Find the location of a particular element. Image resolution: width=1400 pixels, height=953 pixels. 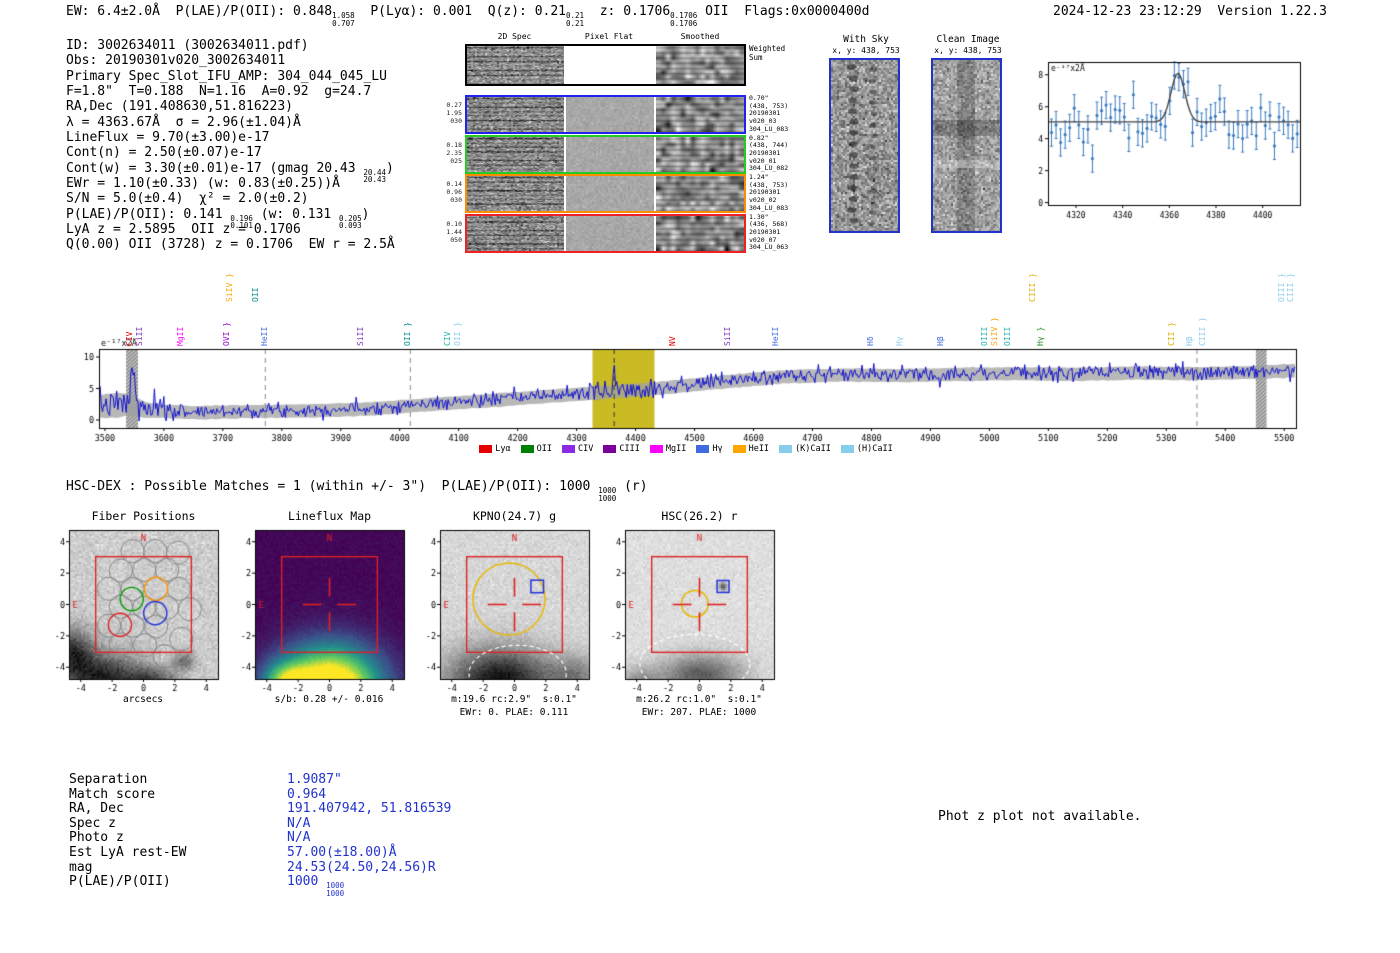

info-line: ID: 3002634011 (3002634011.pdf) is located at coordinates (230, 45).